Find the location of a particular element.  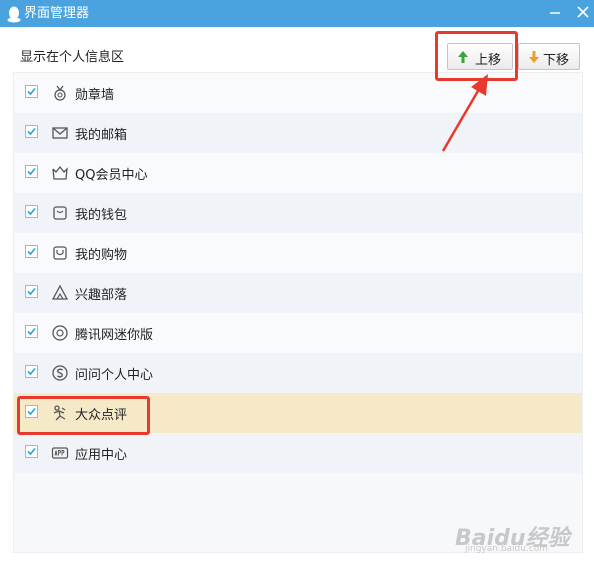

qq-penguin-icon is located at coordinates (14, 14).